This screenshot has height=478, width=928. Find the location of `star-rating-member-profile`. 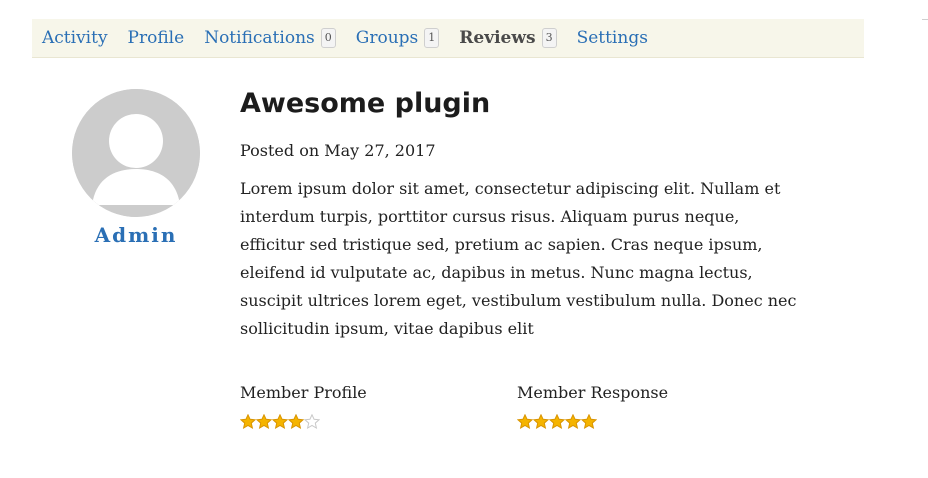

star-rating-member-profile is located at coordinates (280, 422).